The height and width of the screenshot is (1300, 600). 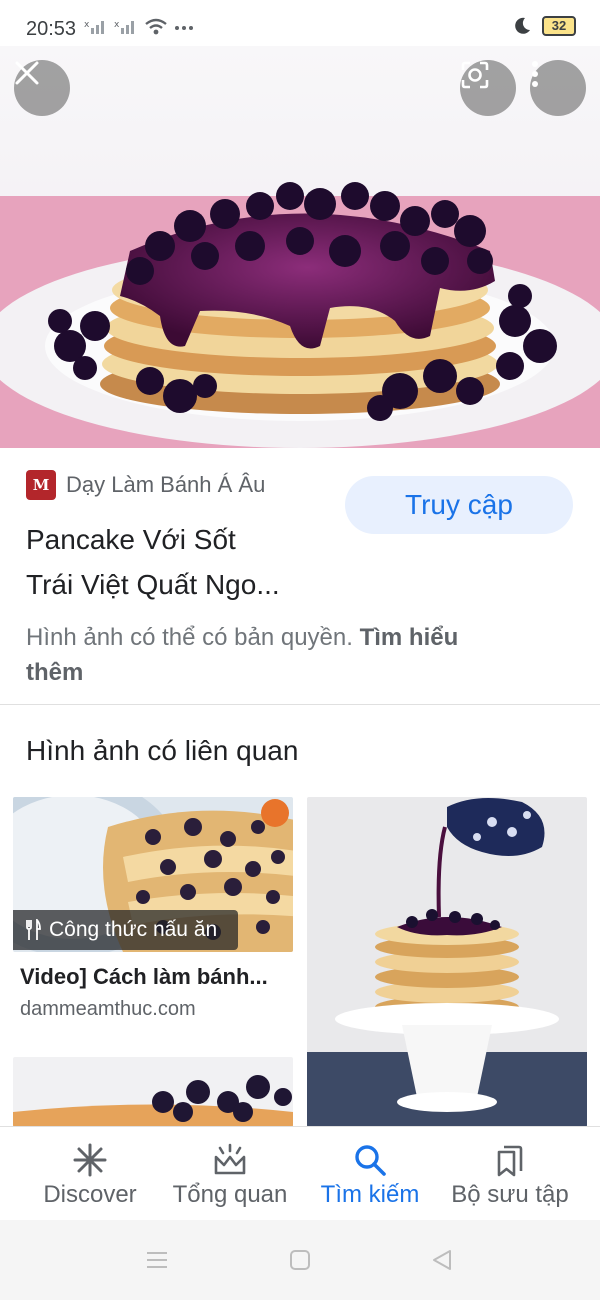 I want to click on restaurant-icon, so click(x=33, y=929).